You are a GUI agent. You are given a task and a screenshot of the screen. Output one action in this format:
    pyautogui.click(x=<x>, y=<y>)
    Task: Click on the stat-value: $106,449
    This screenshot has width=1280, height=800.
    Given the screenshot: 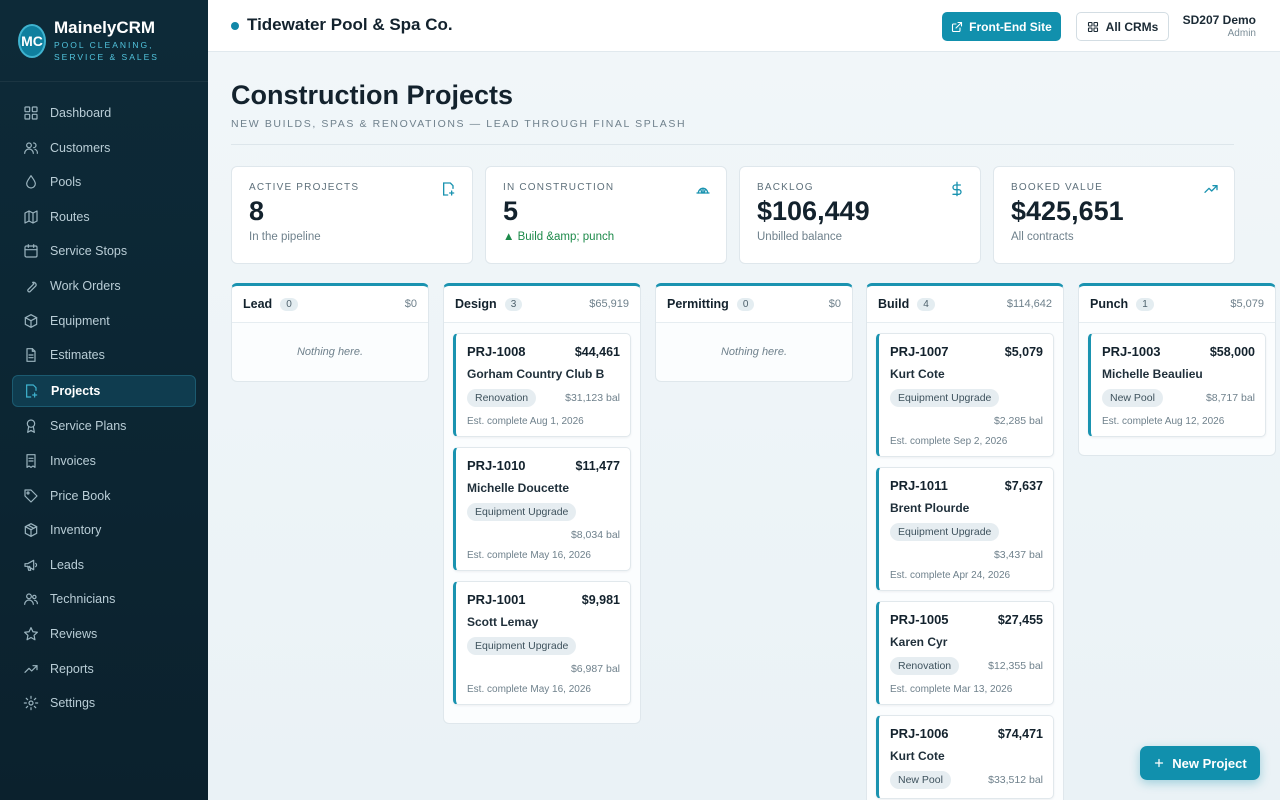 What is the action you would take?
    pyautogui.click(x=813, y=211)
    